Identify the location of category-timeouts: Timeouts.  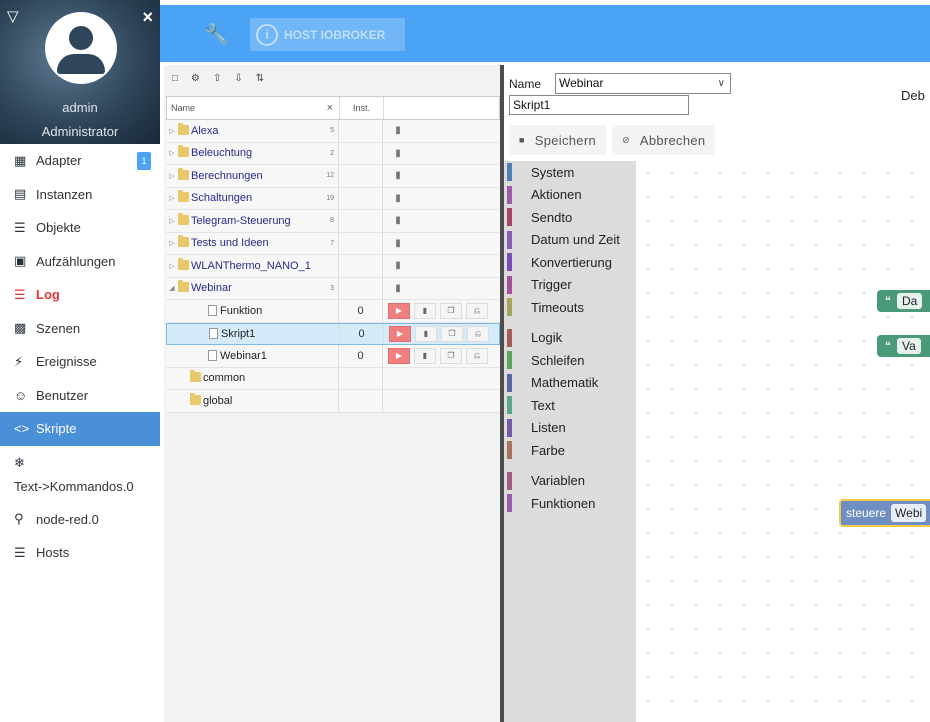
(570, 307).